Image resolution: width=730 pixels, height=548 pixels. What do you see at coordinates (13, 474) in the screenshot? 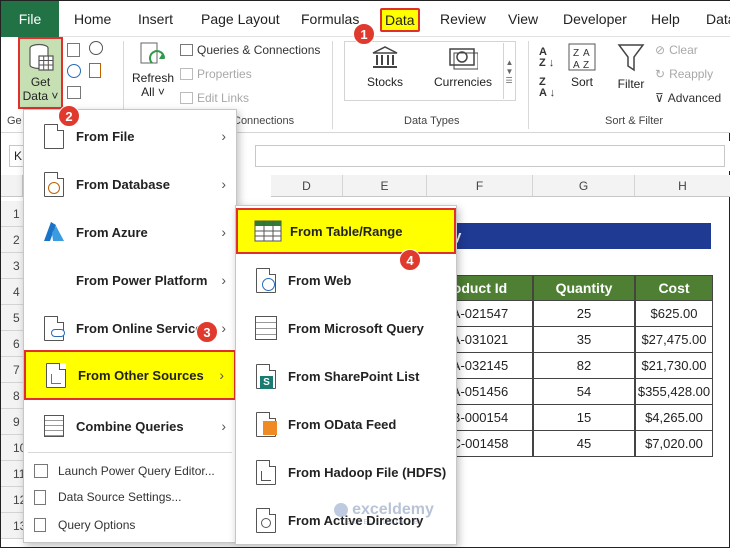
I see `row-header: 11` at bounding box center [13, 474].